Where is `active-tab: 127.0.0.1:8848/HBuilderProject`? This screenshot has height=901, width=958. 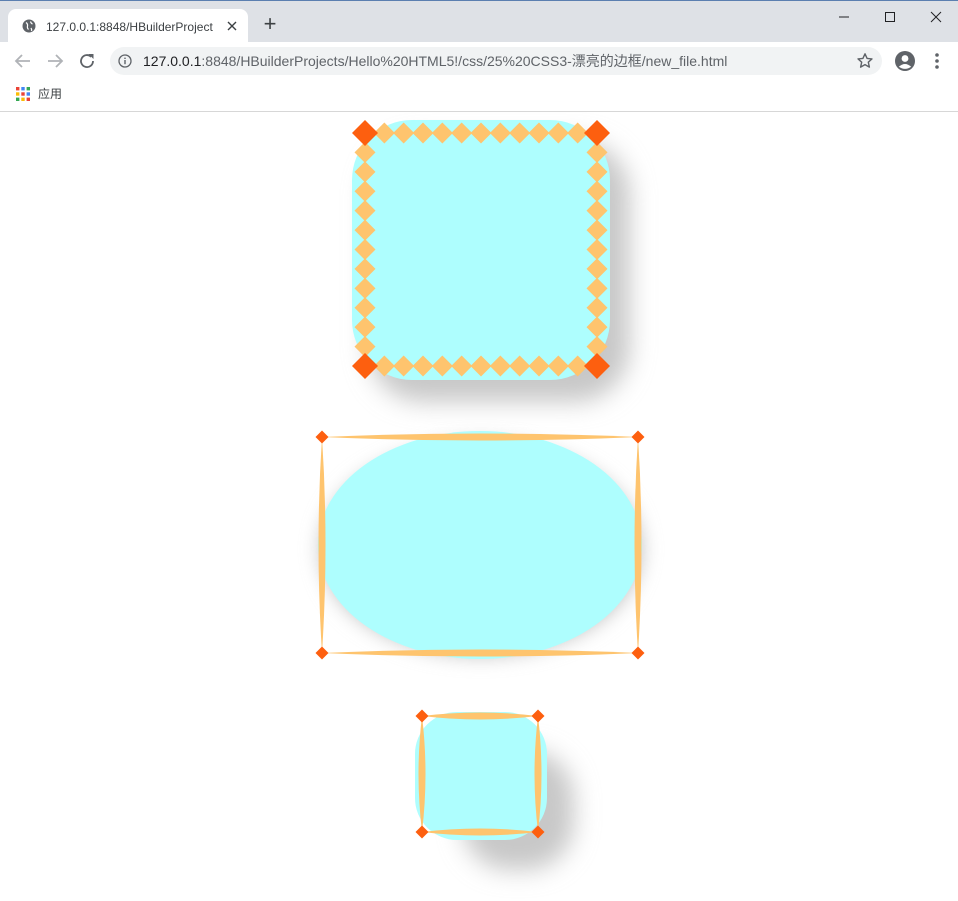 active-tab: 127.0.0.1:8848/HBuilderProject is located at coordinates (128, 26).